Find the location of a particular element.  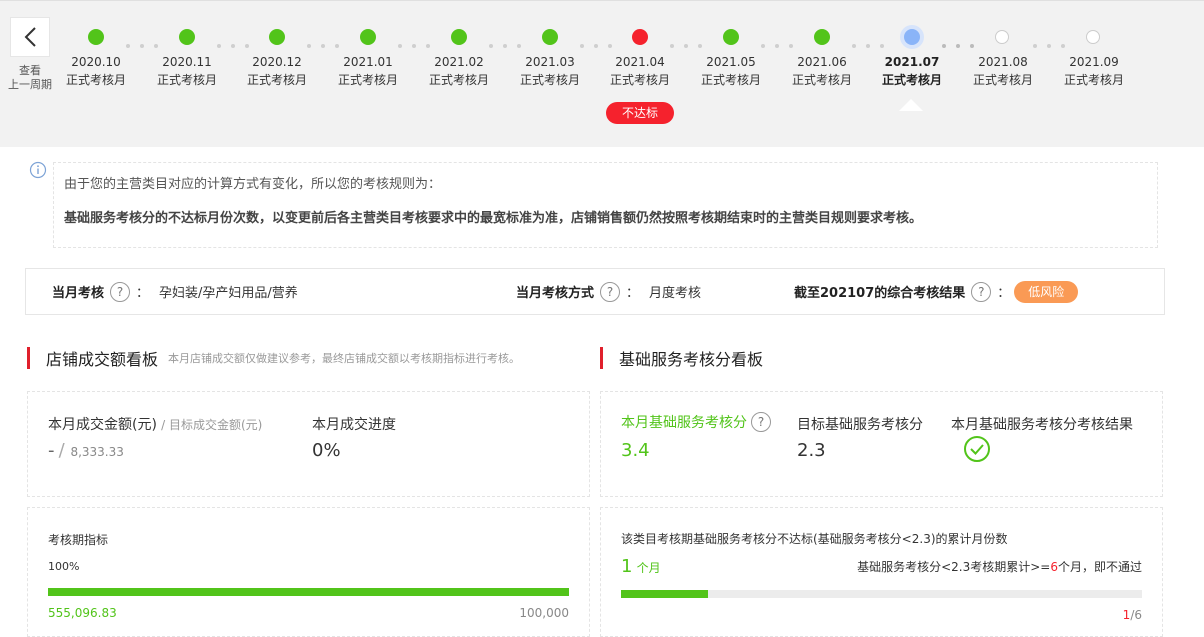

timeline-dot-2020.10 is located at coordinates (96, 37).